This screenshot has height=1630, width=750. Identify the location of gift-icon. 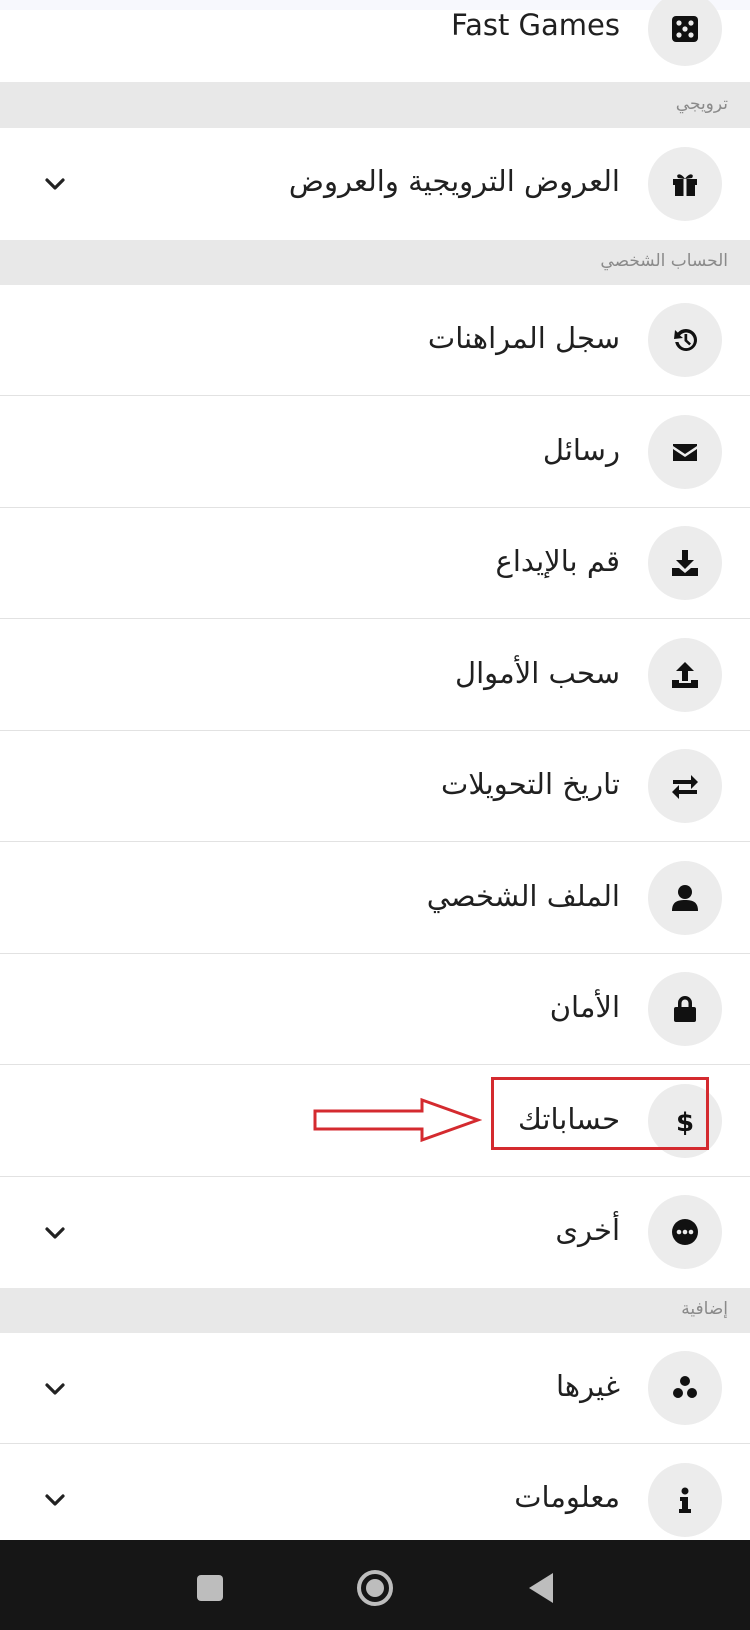
(685, 184).